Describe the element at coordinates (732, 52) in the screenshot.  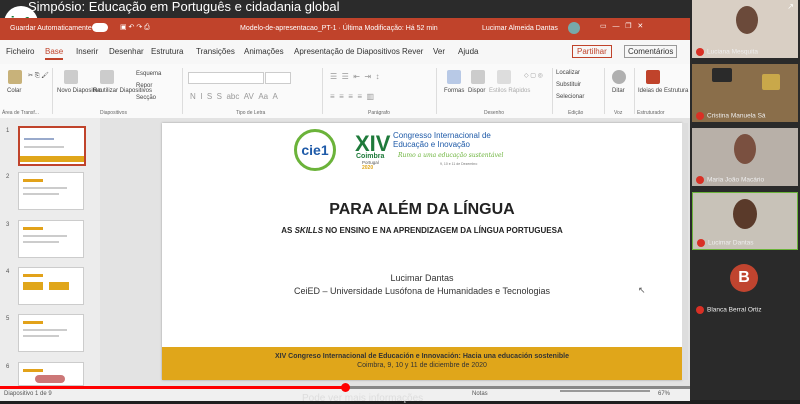
I see `participant-name: Luciana Mesquita` at that location.